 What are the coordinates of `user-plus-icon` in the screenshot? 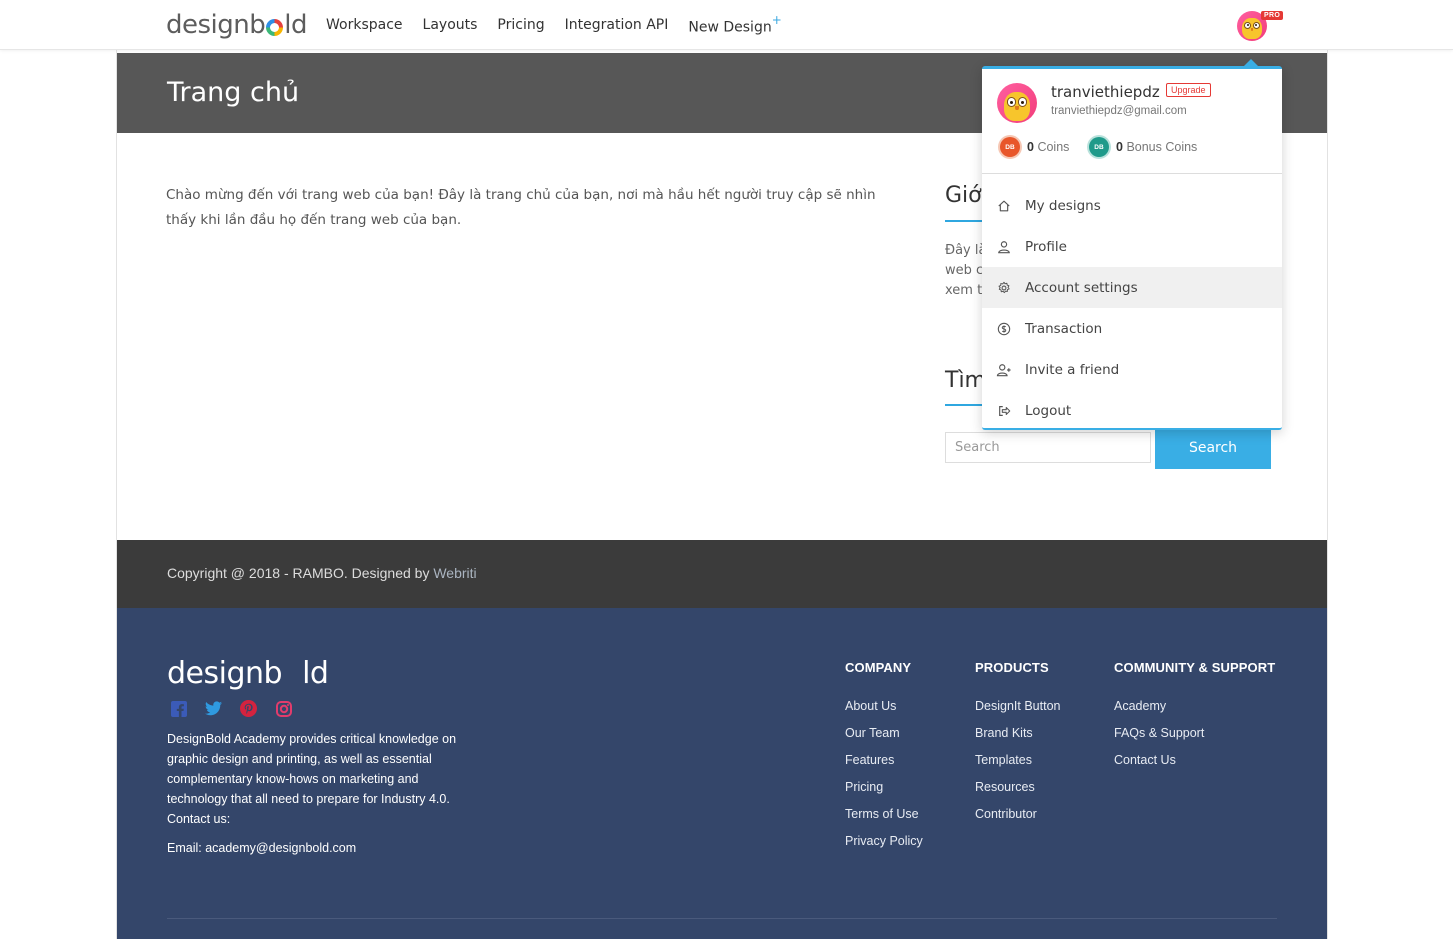 It's located at (1004, 370).